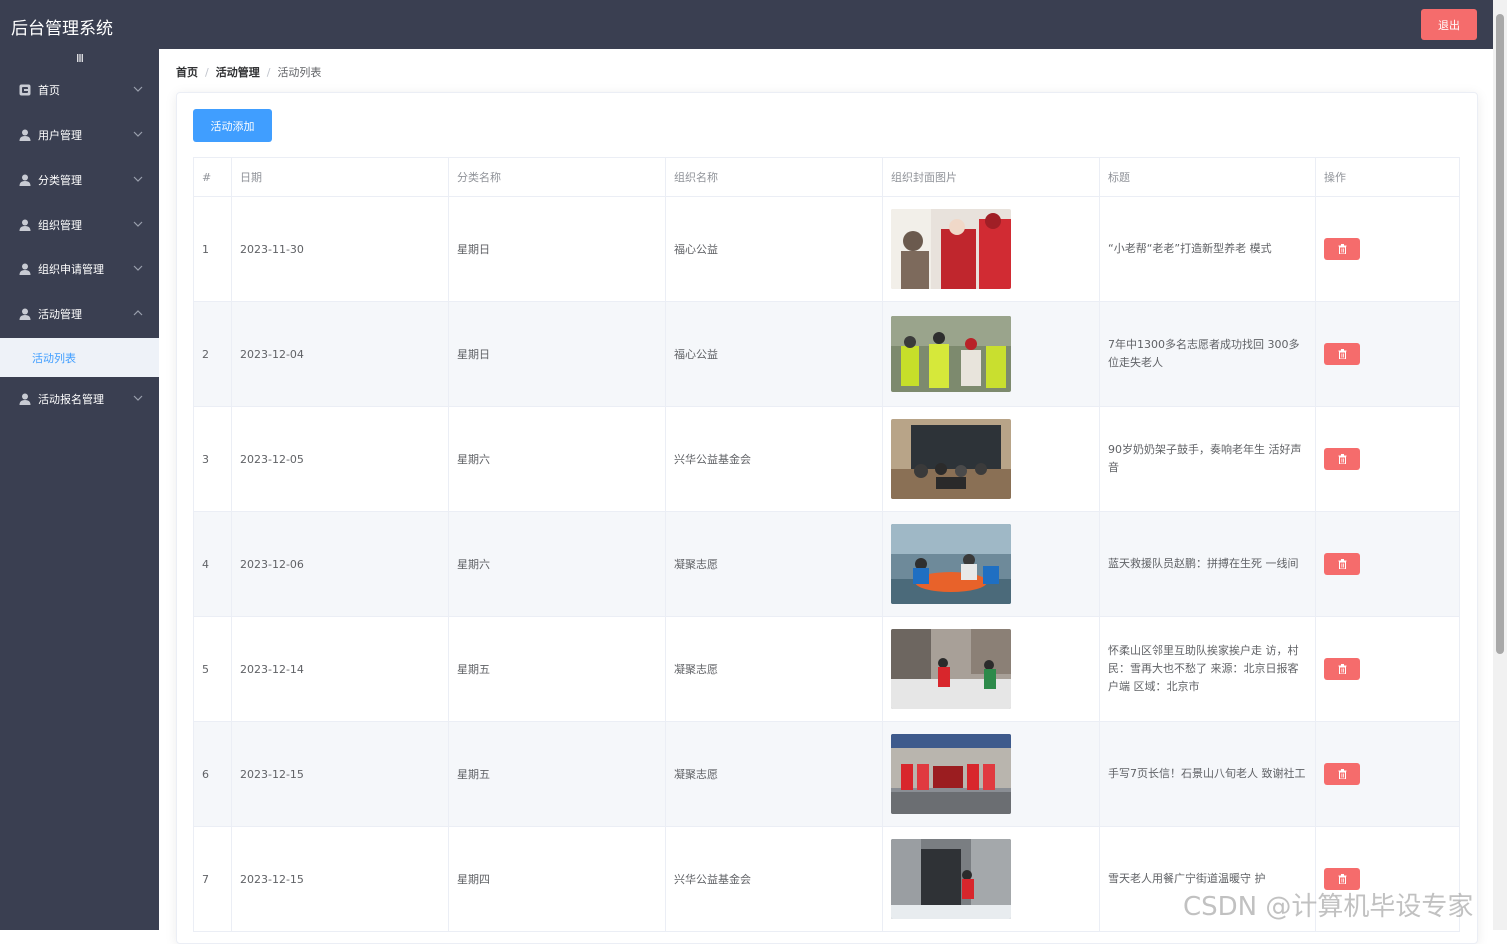 The width and height of the screenshot is (1507, 944). I want to click on sidebar-item-label: 活动报名管理, so click(71, 399).